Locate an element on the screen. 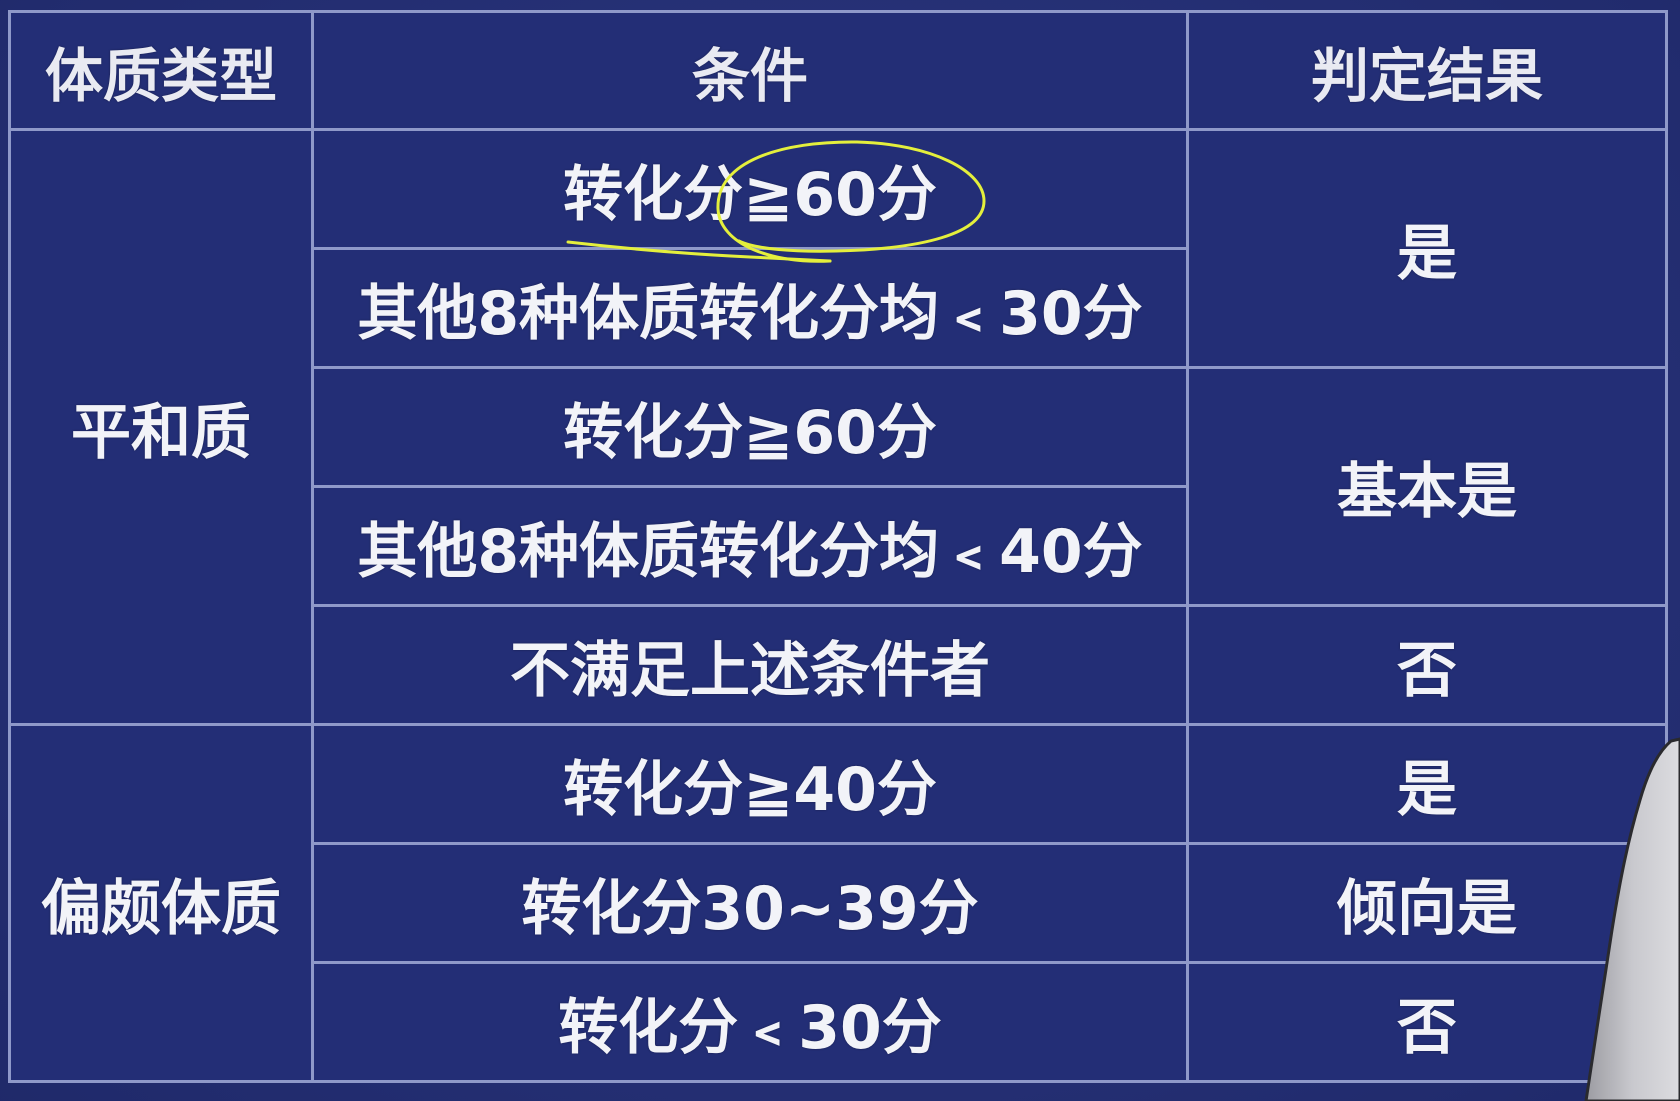 The width and height of the screenshot is (1680, 1101). constitution-type-biased: 偏颇体质 is located at coordinates (161, 903).